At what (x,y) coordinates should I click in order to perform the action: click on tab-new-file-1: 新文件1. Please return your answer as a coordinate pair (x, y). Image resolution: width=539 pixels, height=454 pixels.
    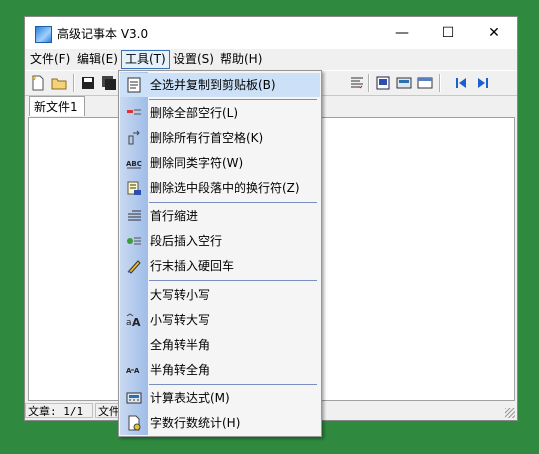
    Looking at the image, I should click on (57, 106).